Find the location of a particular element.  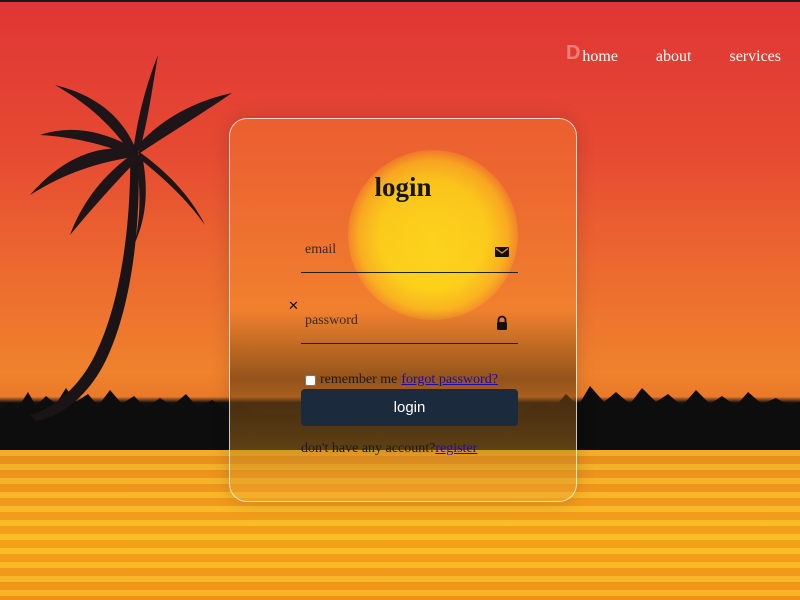

password-input is located at coordinates (395, 321).